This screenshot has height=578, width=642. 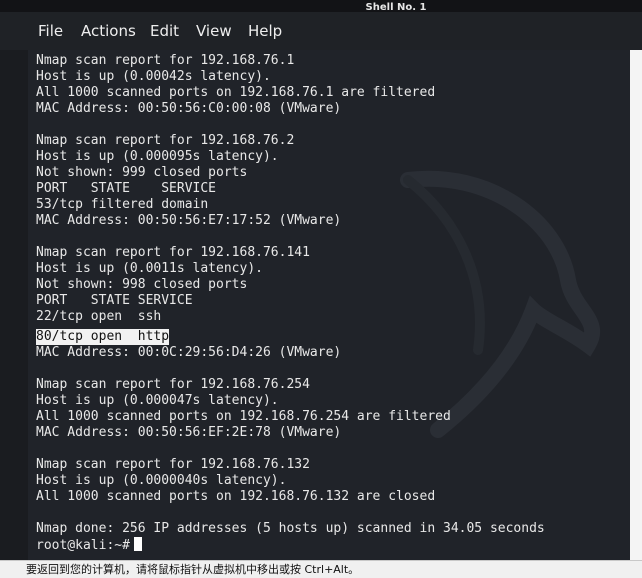 I want to click on terminal-line: MAC Address: 00:50:56:E7:17:52 (VMware), so click(x=189, y=220).